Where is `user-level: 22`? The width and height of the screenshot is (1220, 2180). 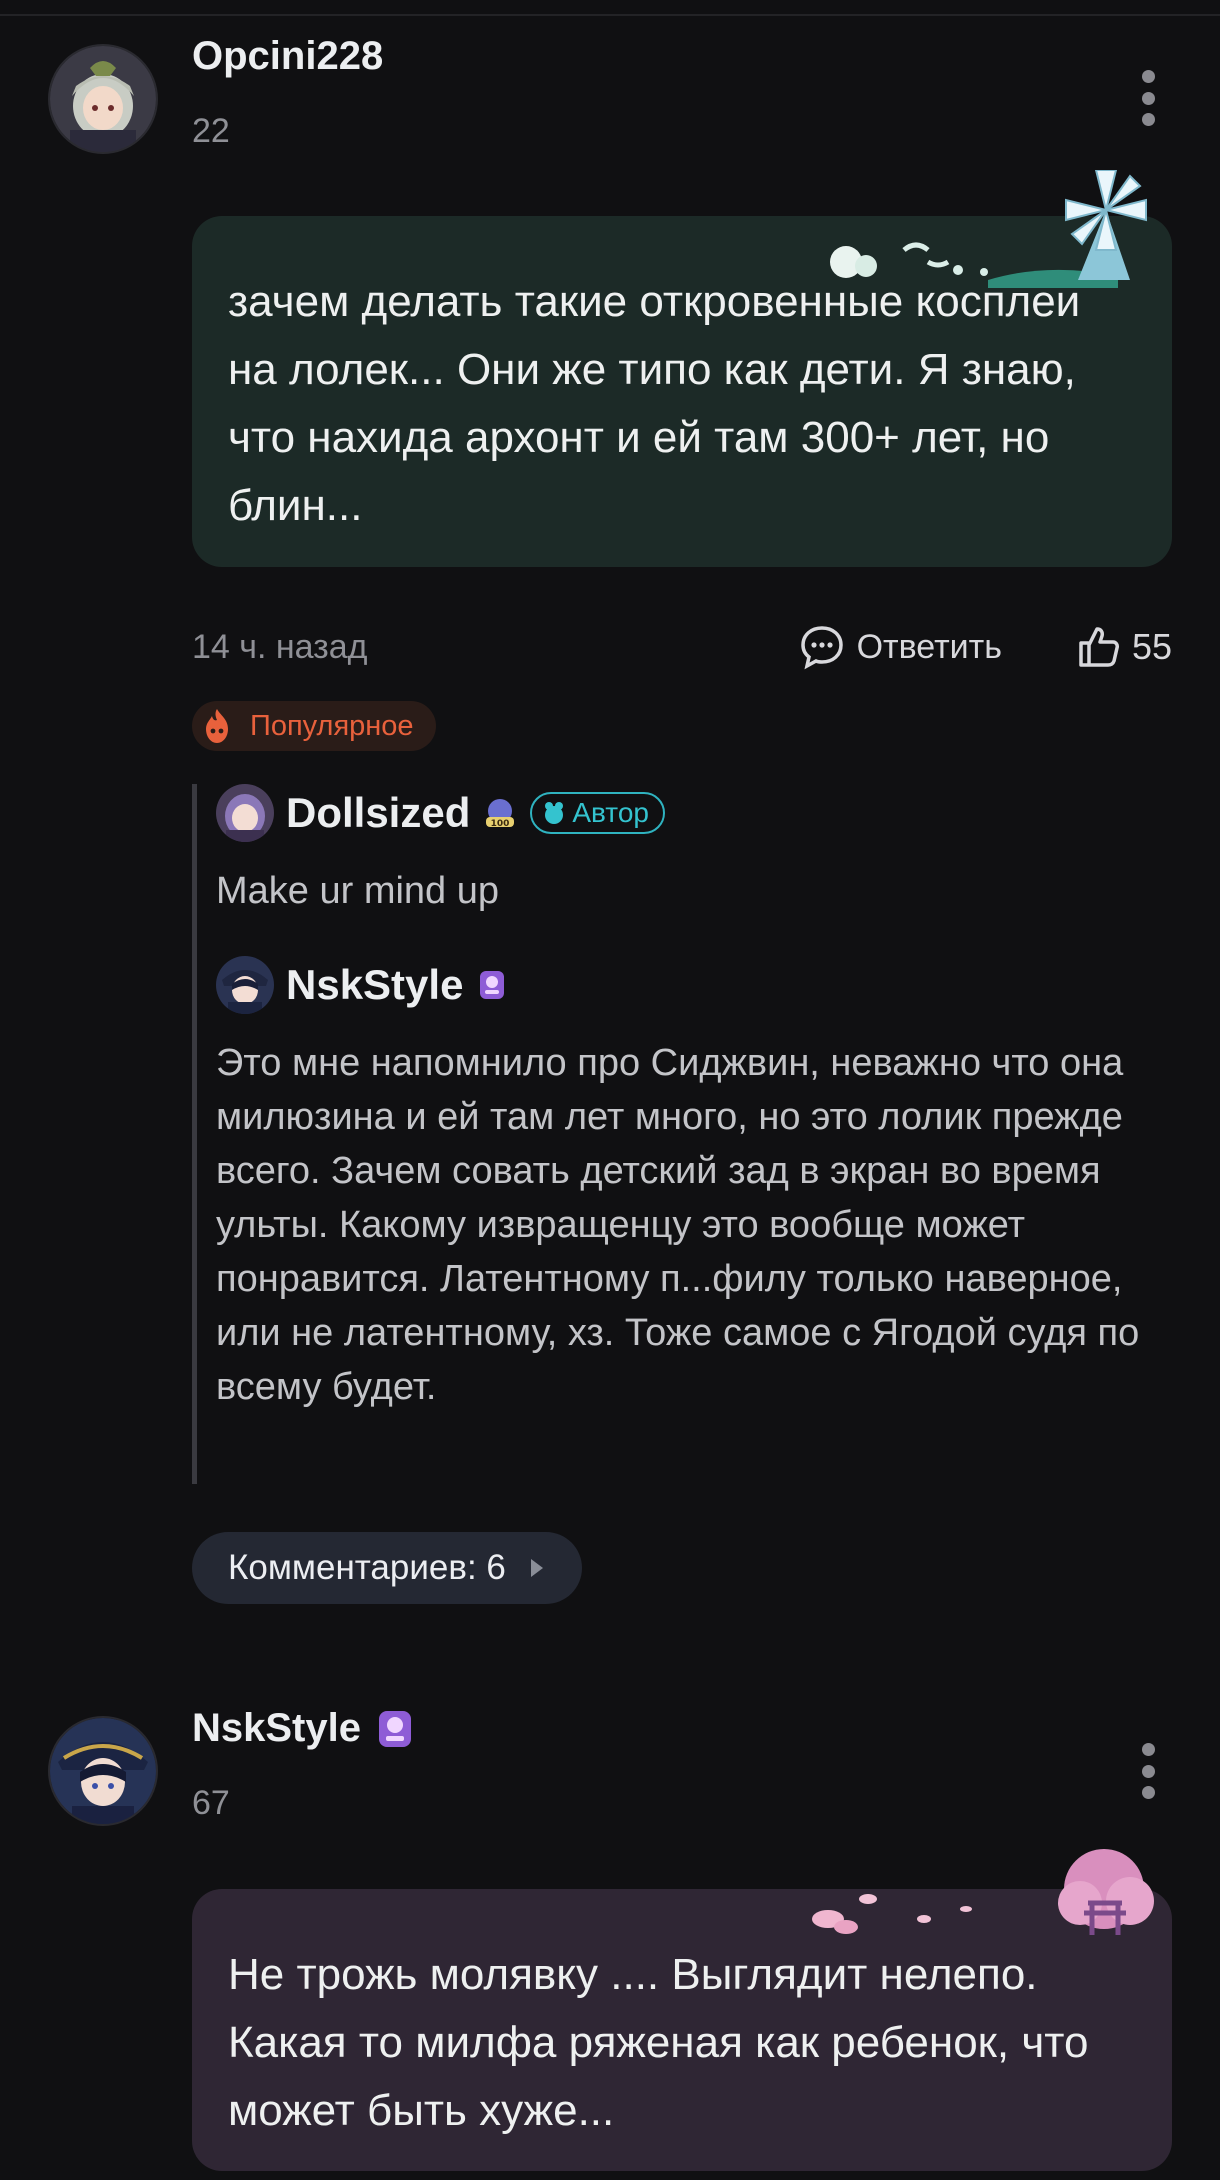
user-level: 22 is located at coordinates (211, 131).